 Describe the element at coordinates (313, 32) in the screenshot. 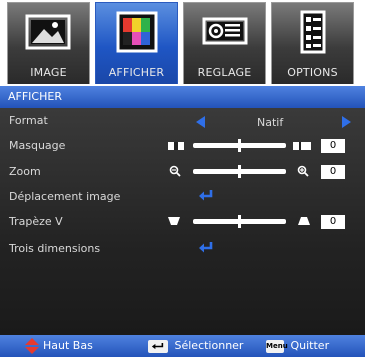

I see `options-icon` at that location.